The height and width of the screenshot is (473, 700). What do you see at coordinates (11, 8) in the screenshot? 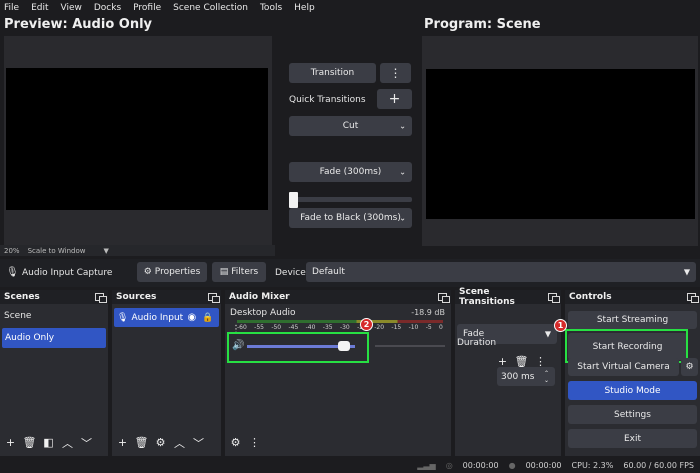
I see `menu-file: File` at bounding box center [11, 8].